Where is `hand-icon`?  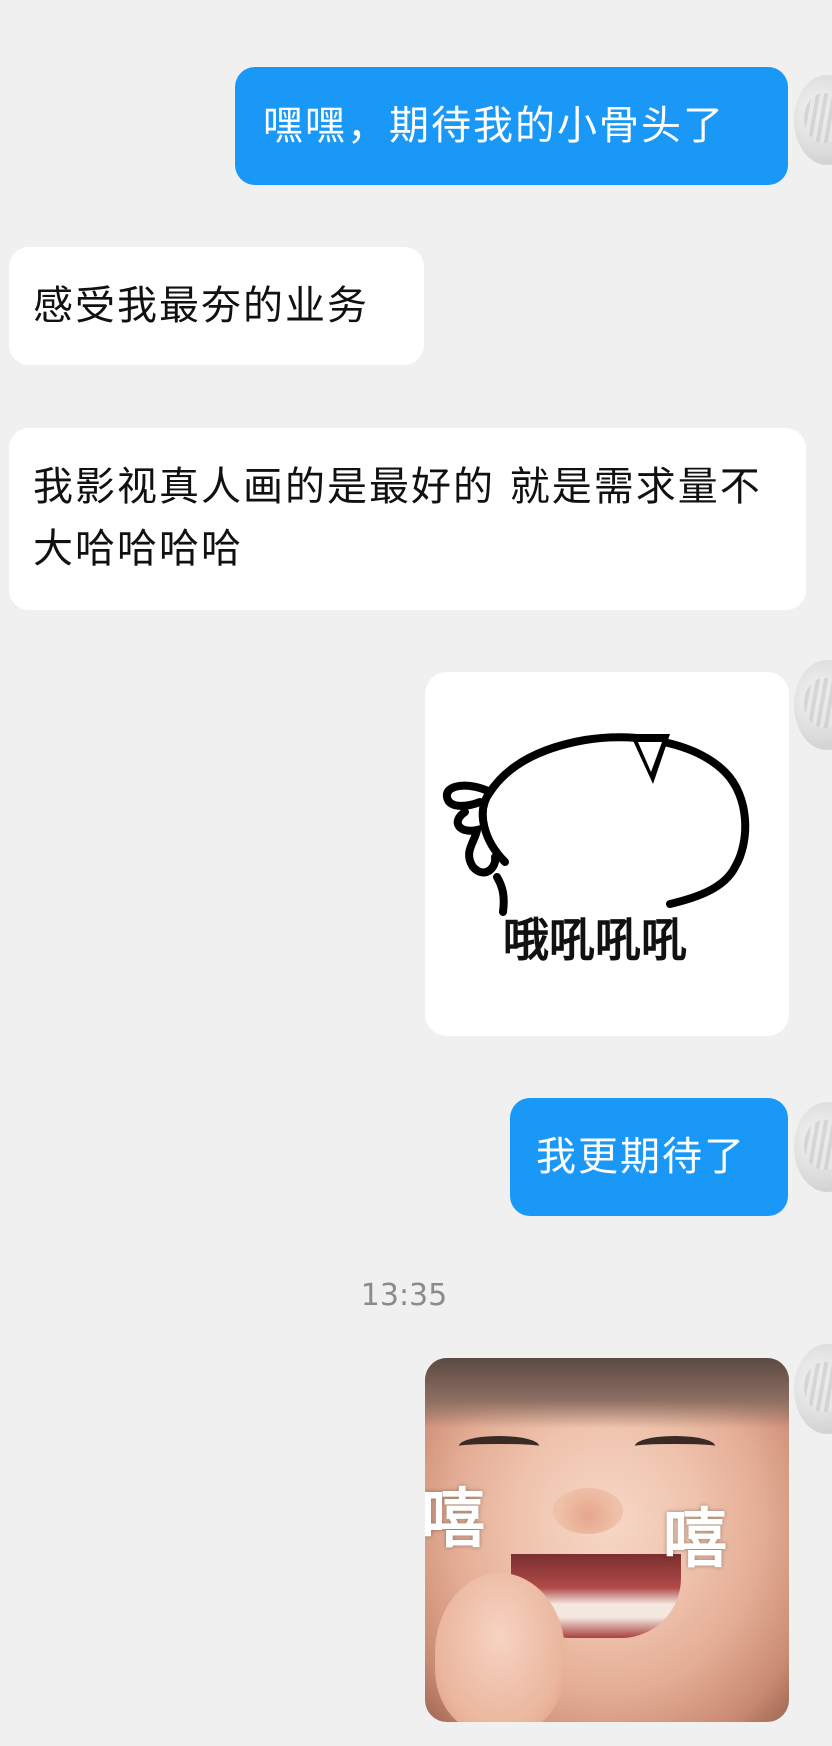
hand-icon is located at coordinates (500, 1647).